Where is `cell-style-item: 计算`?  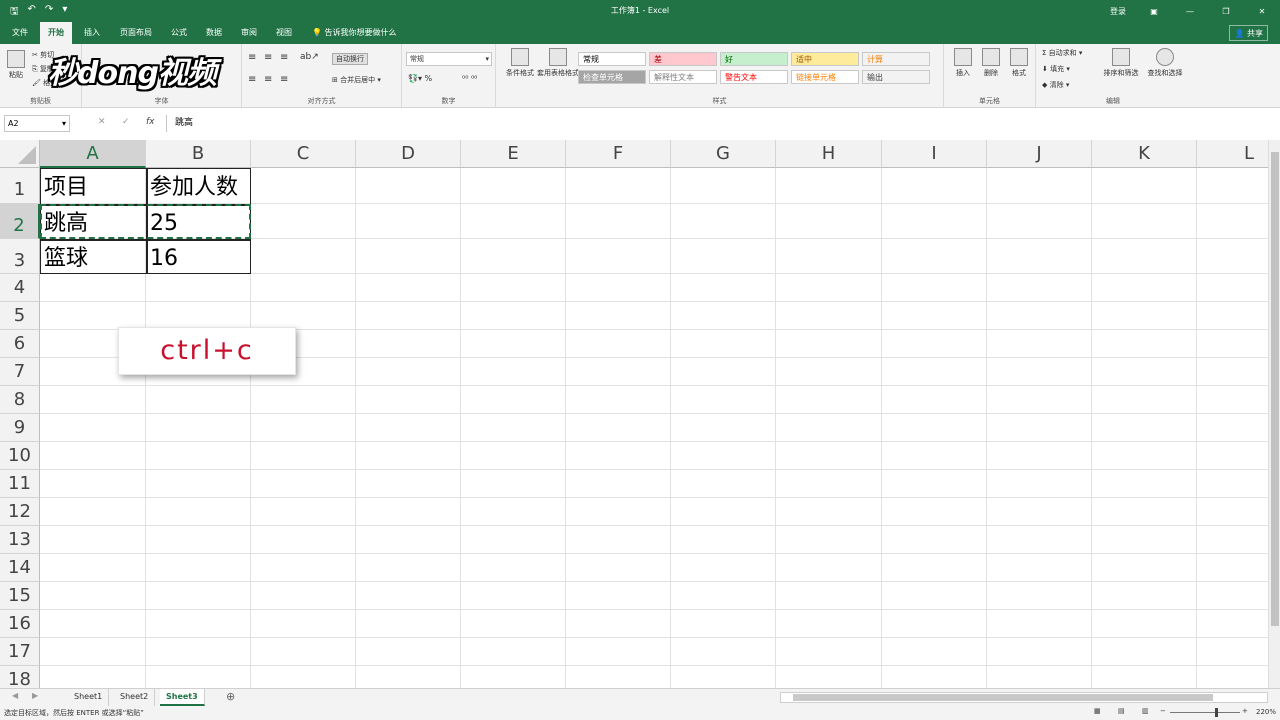 cell-style-item: 计算 is located at coordinates (896, 59).